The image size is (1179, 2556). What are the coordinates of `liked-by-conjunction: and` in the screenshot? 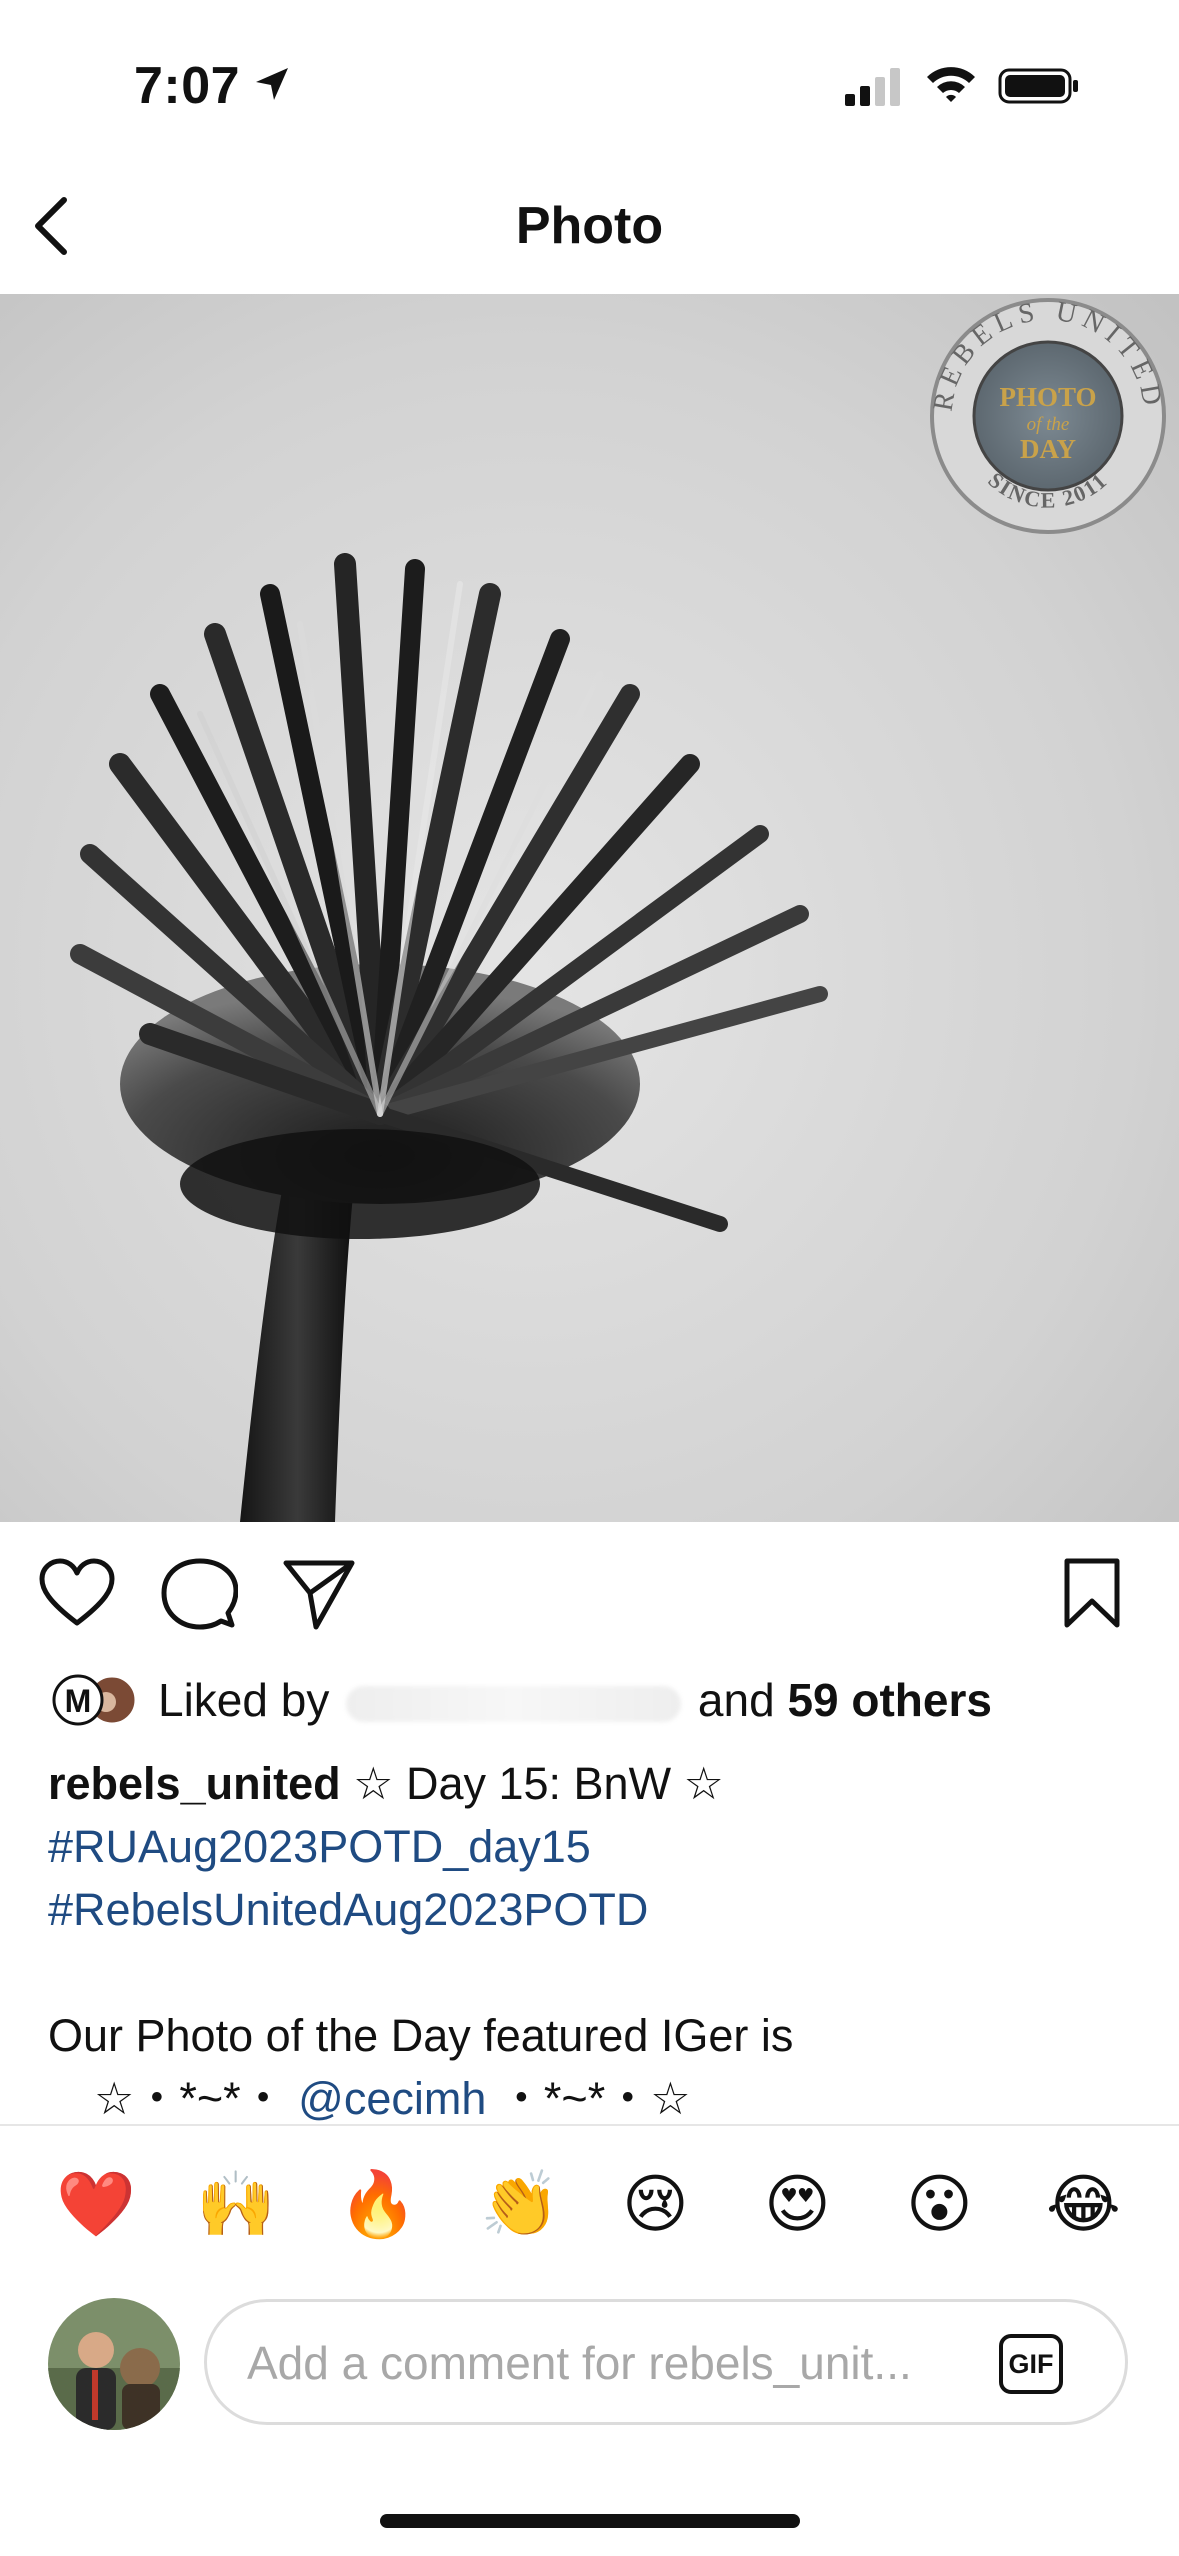 It's located at (736, 1700).